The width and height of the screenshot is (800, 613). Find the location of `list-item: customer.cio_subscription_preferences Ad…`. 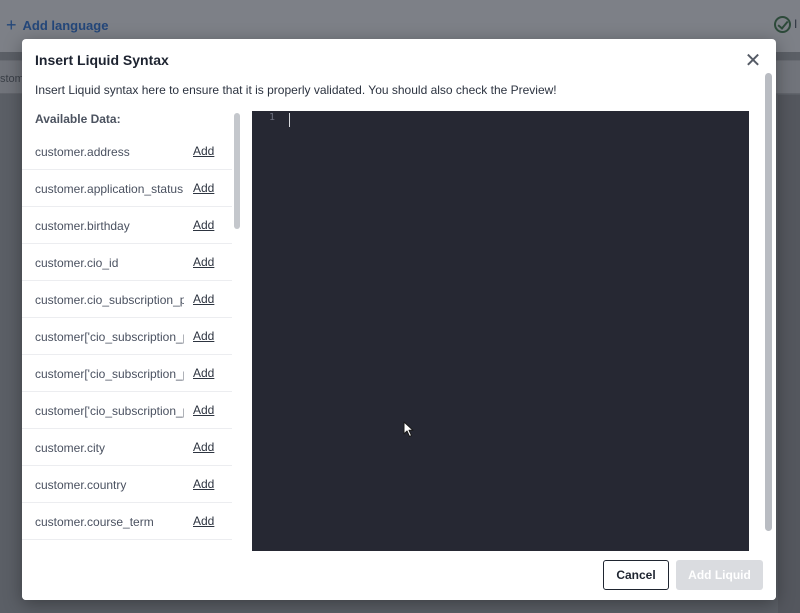

list-item: customer.cio_subscription_preferences Ad… is located at coordinates (127, 299).